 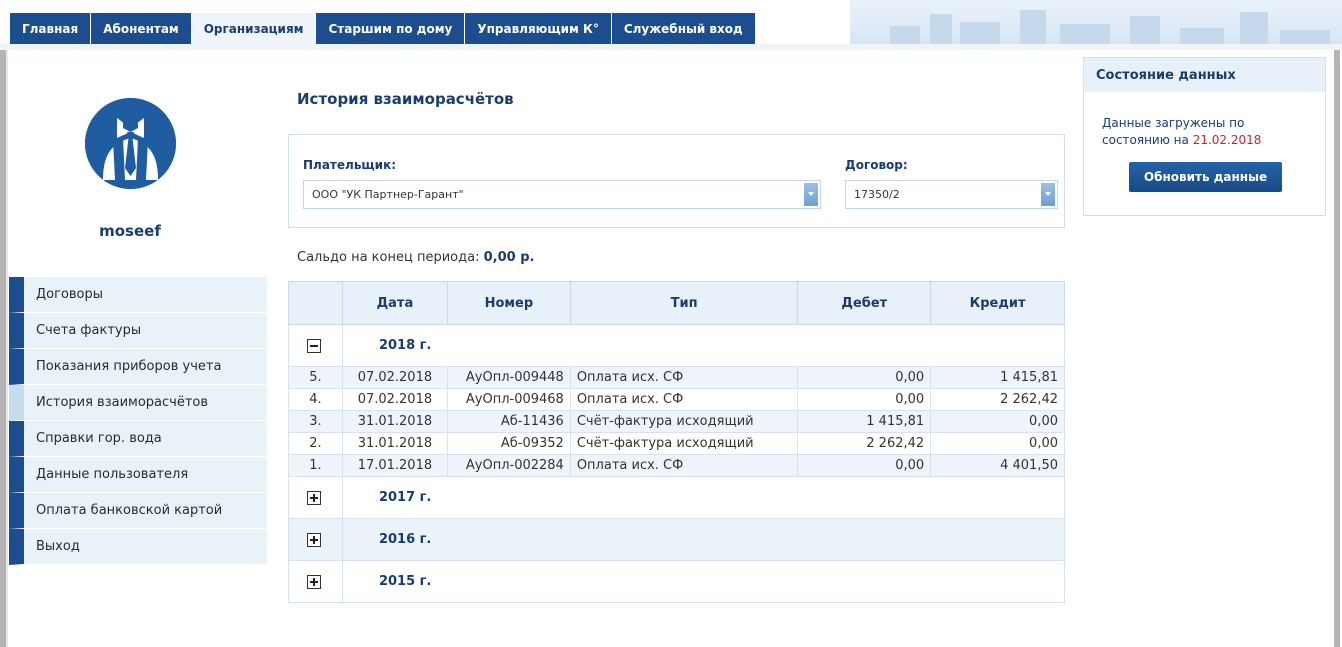 I want to click on col-header-date: Дата, so click(x=394, y=303).